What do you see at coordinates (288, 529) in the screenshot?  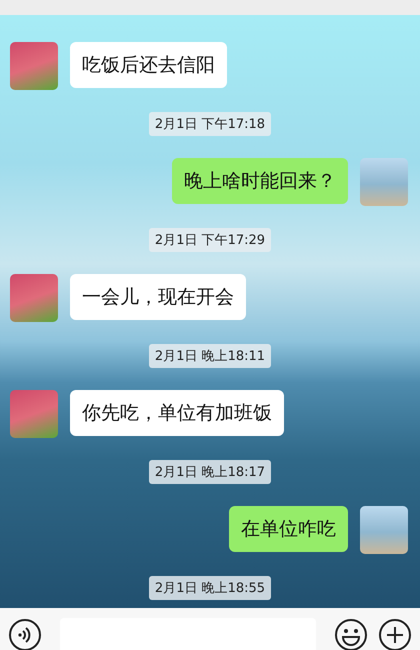 I see `message-bubble: 在单位咋吃` at bounding box center [288, 529].